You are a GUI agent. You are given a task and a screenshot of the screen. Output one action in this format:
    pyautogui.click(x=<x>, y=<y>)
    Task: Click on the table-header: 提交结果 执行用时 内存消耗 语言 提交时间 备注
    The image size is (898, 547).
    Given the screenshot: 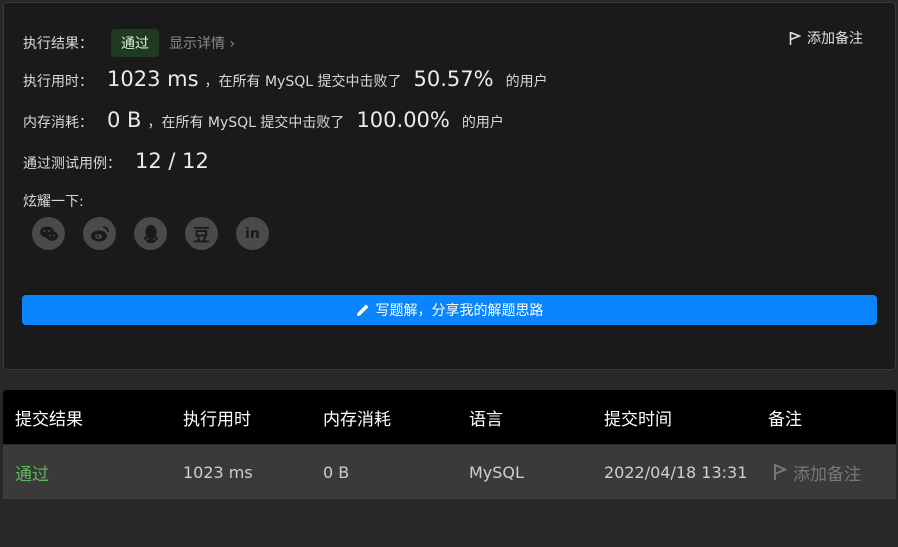 What is the action you would take?
    pyautogui.click(x=449, y=417)
    